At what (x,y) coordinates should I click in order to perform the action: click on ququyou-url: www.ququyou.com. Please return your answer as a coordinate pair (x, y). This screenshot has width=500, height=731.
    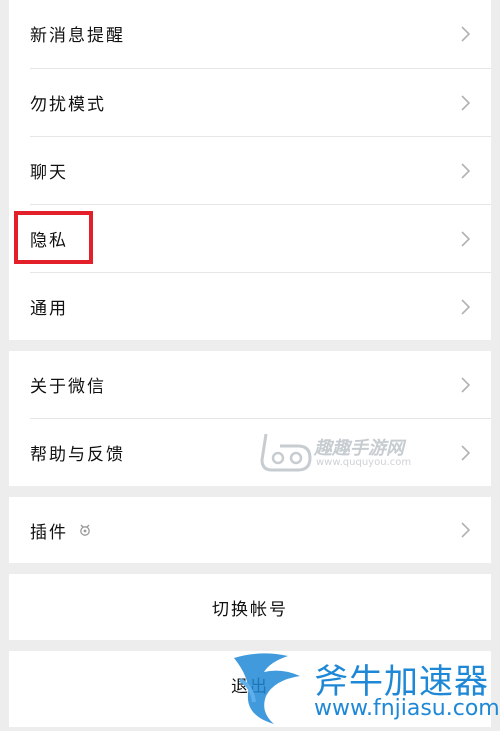
    Looking at the image, I should click on (364, 462).